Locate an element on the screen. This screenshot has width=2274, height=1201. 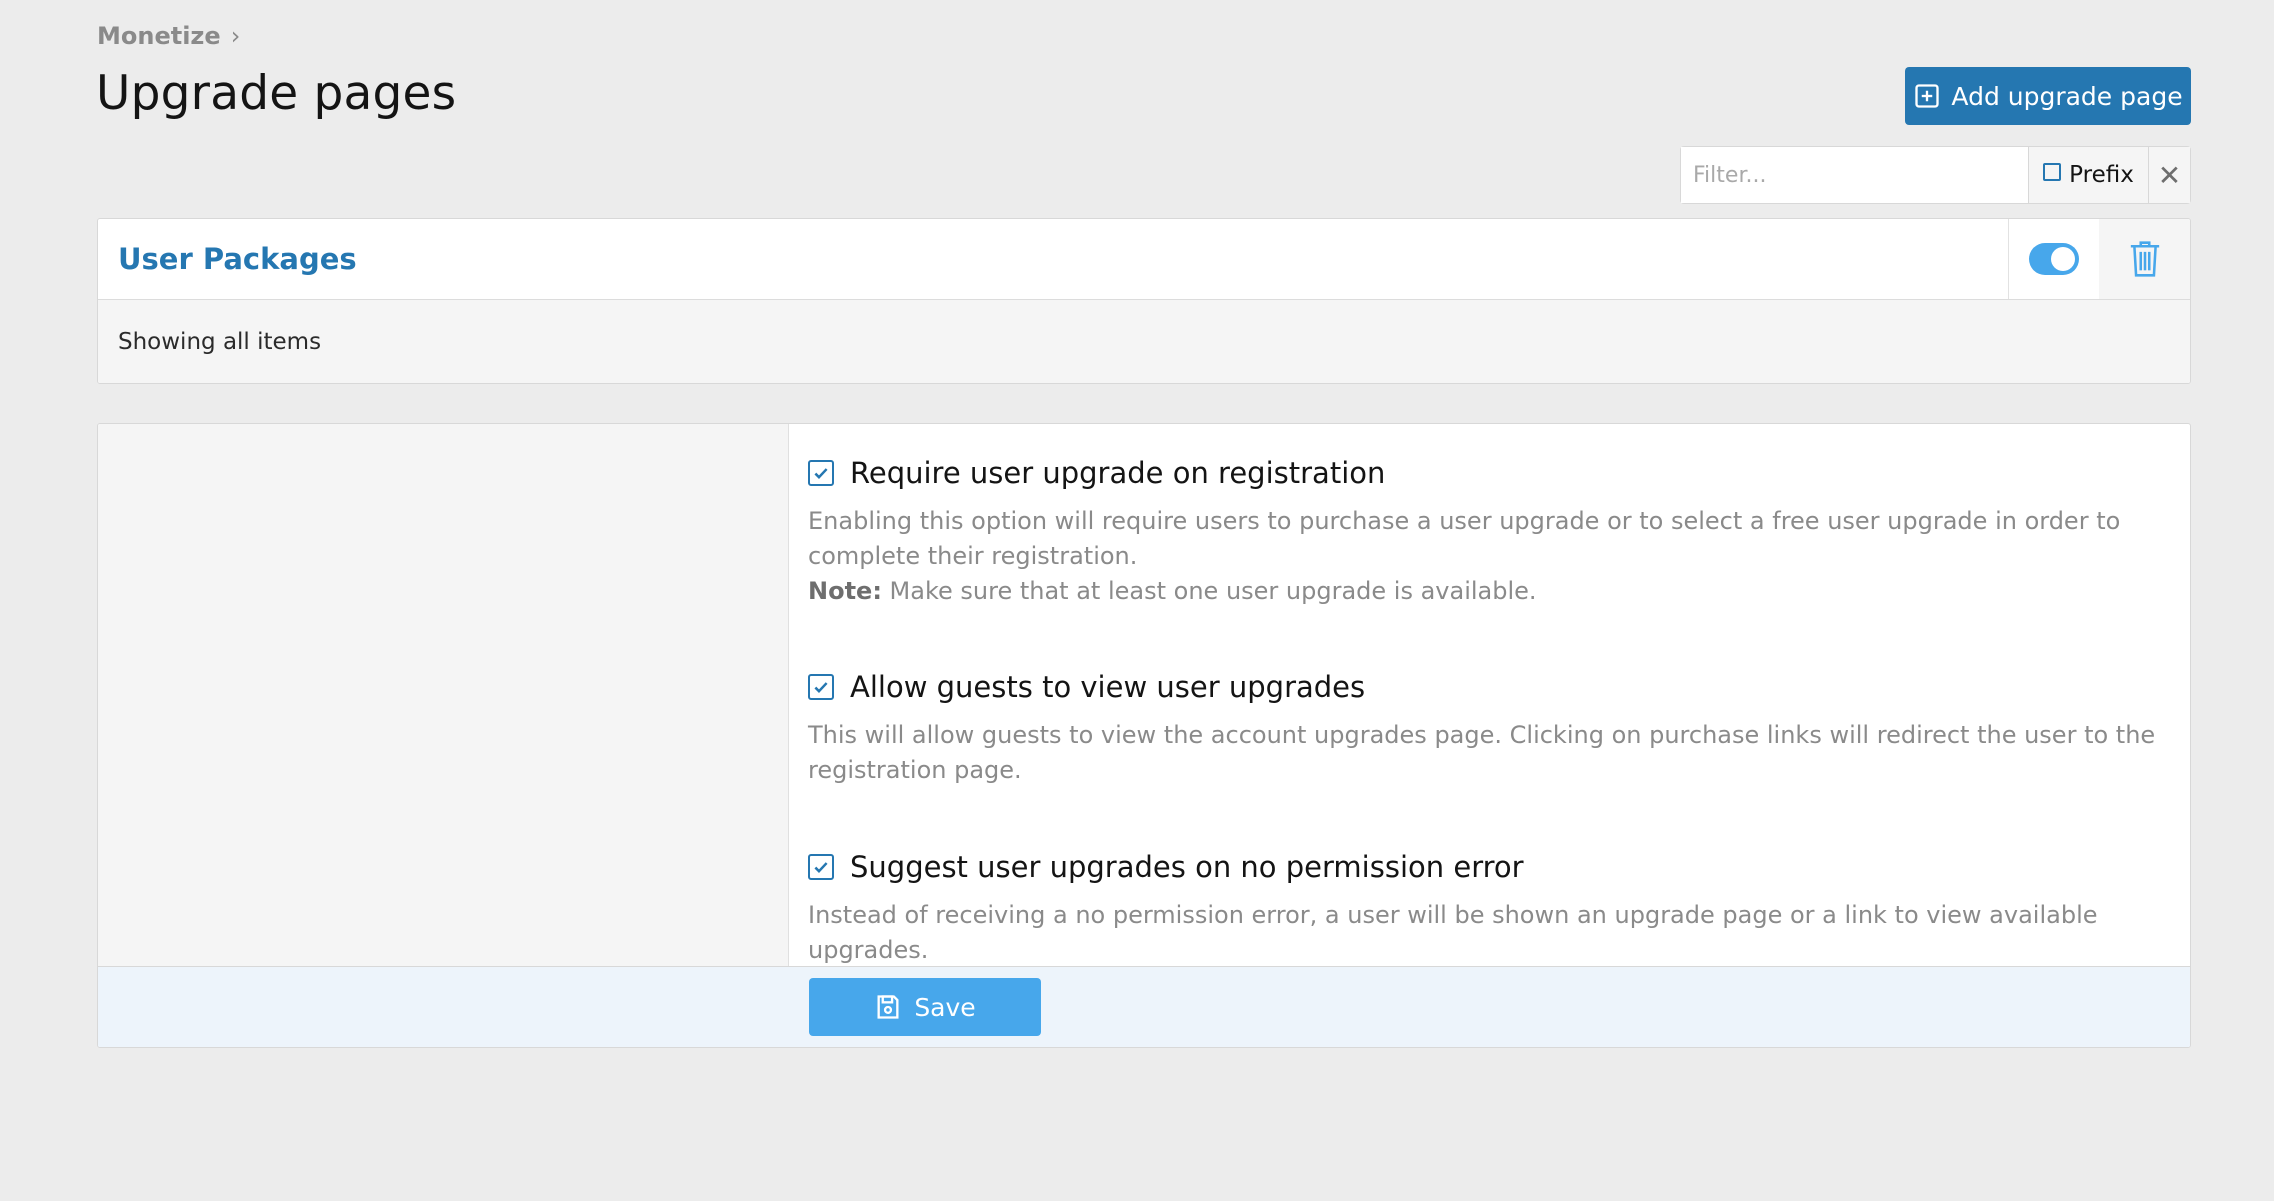
filter-clear-button: ✕ is located at coordinates (2169, 175).